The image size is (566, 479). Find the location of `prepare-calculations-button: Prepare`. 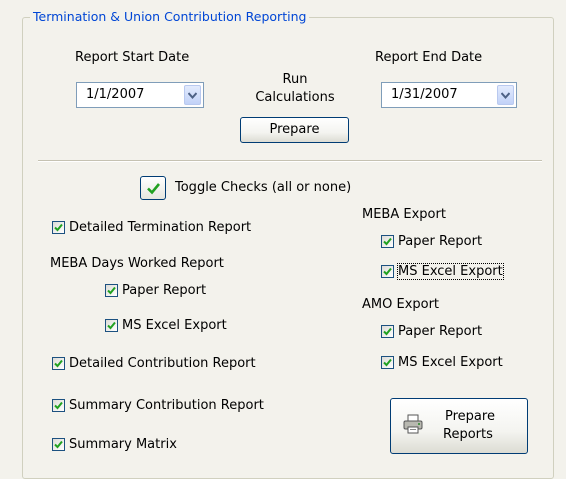

prepare-calculations-button: Prepare is located at coordinates (294, 130).